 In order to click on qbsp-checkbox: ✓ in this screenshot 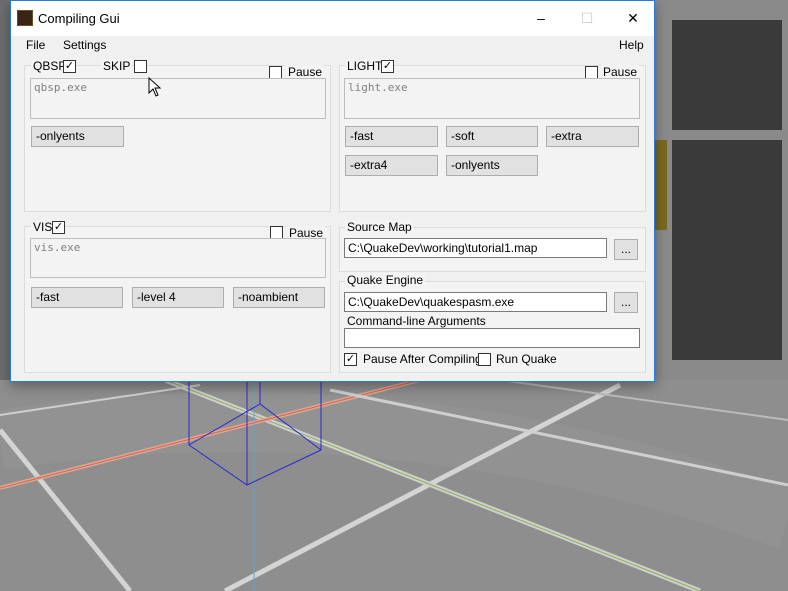, I will do `click(69, 66)`.